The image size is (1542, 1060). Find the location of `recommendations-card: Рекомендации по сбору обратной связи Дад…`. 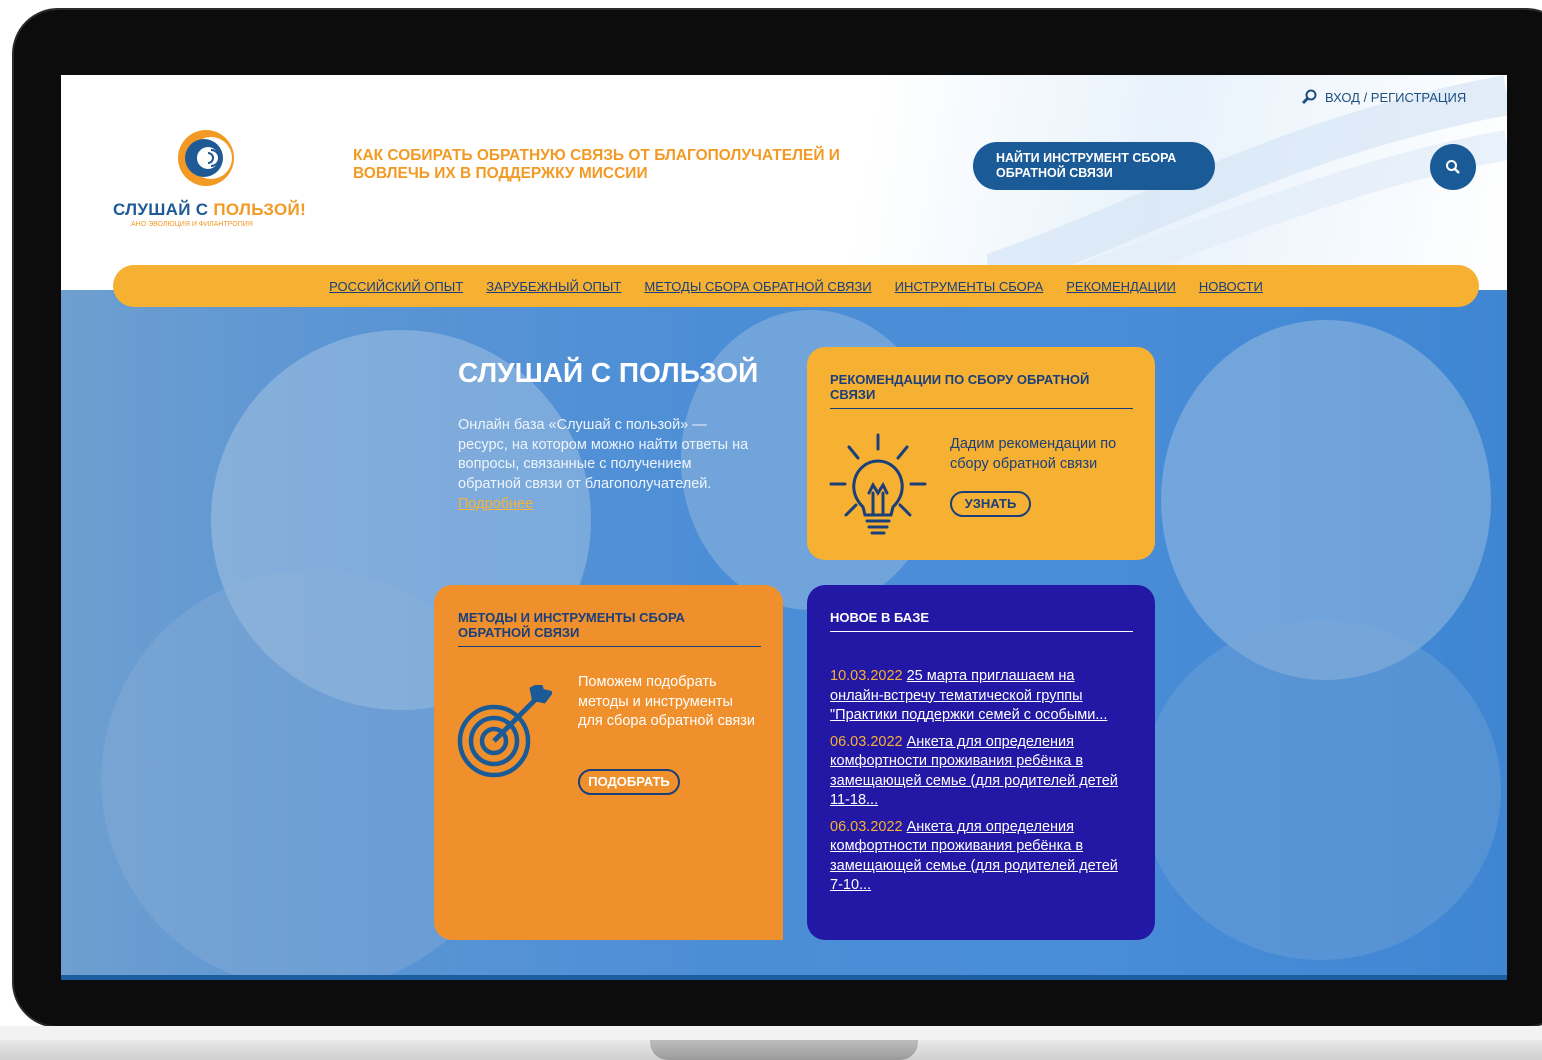

recommendations-card: Рекомендации по сбору обратной связи Дад… is located at coordinates (981, 453).